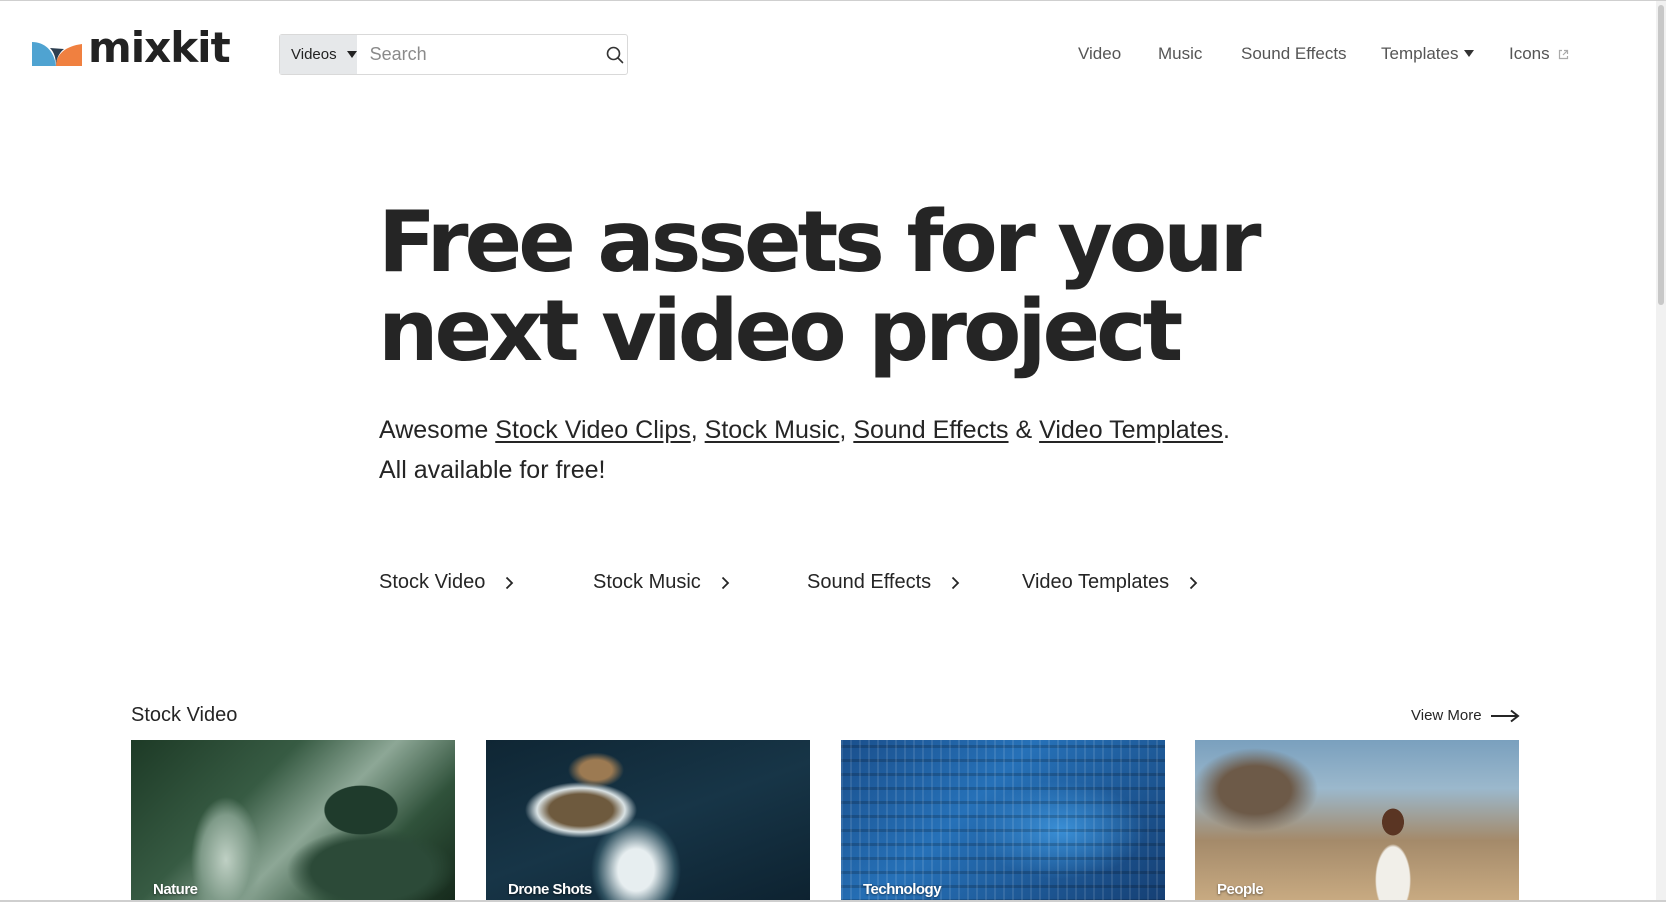 The width and height of the screenshot is (1666, 902). What do you see at coordinates (1099, 54) in the screenshot?
I see `nav-video: Video` at bounding box center [1099, 54].